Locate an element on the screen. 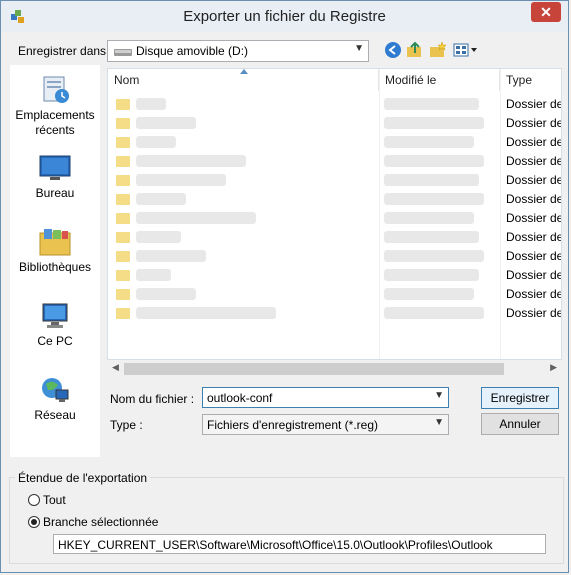 This screenshot has width=571, height=575. window-title: Exporter un fichier du Registre is located at coordinates (284, 16).